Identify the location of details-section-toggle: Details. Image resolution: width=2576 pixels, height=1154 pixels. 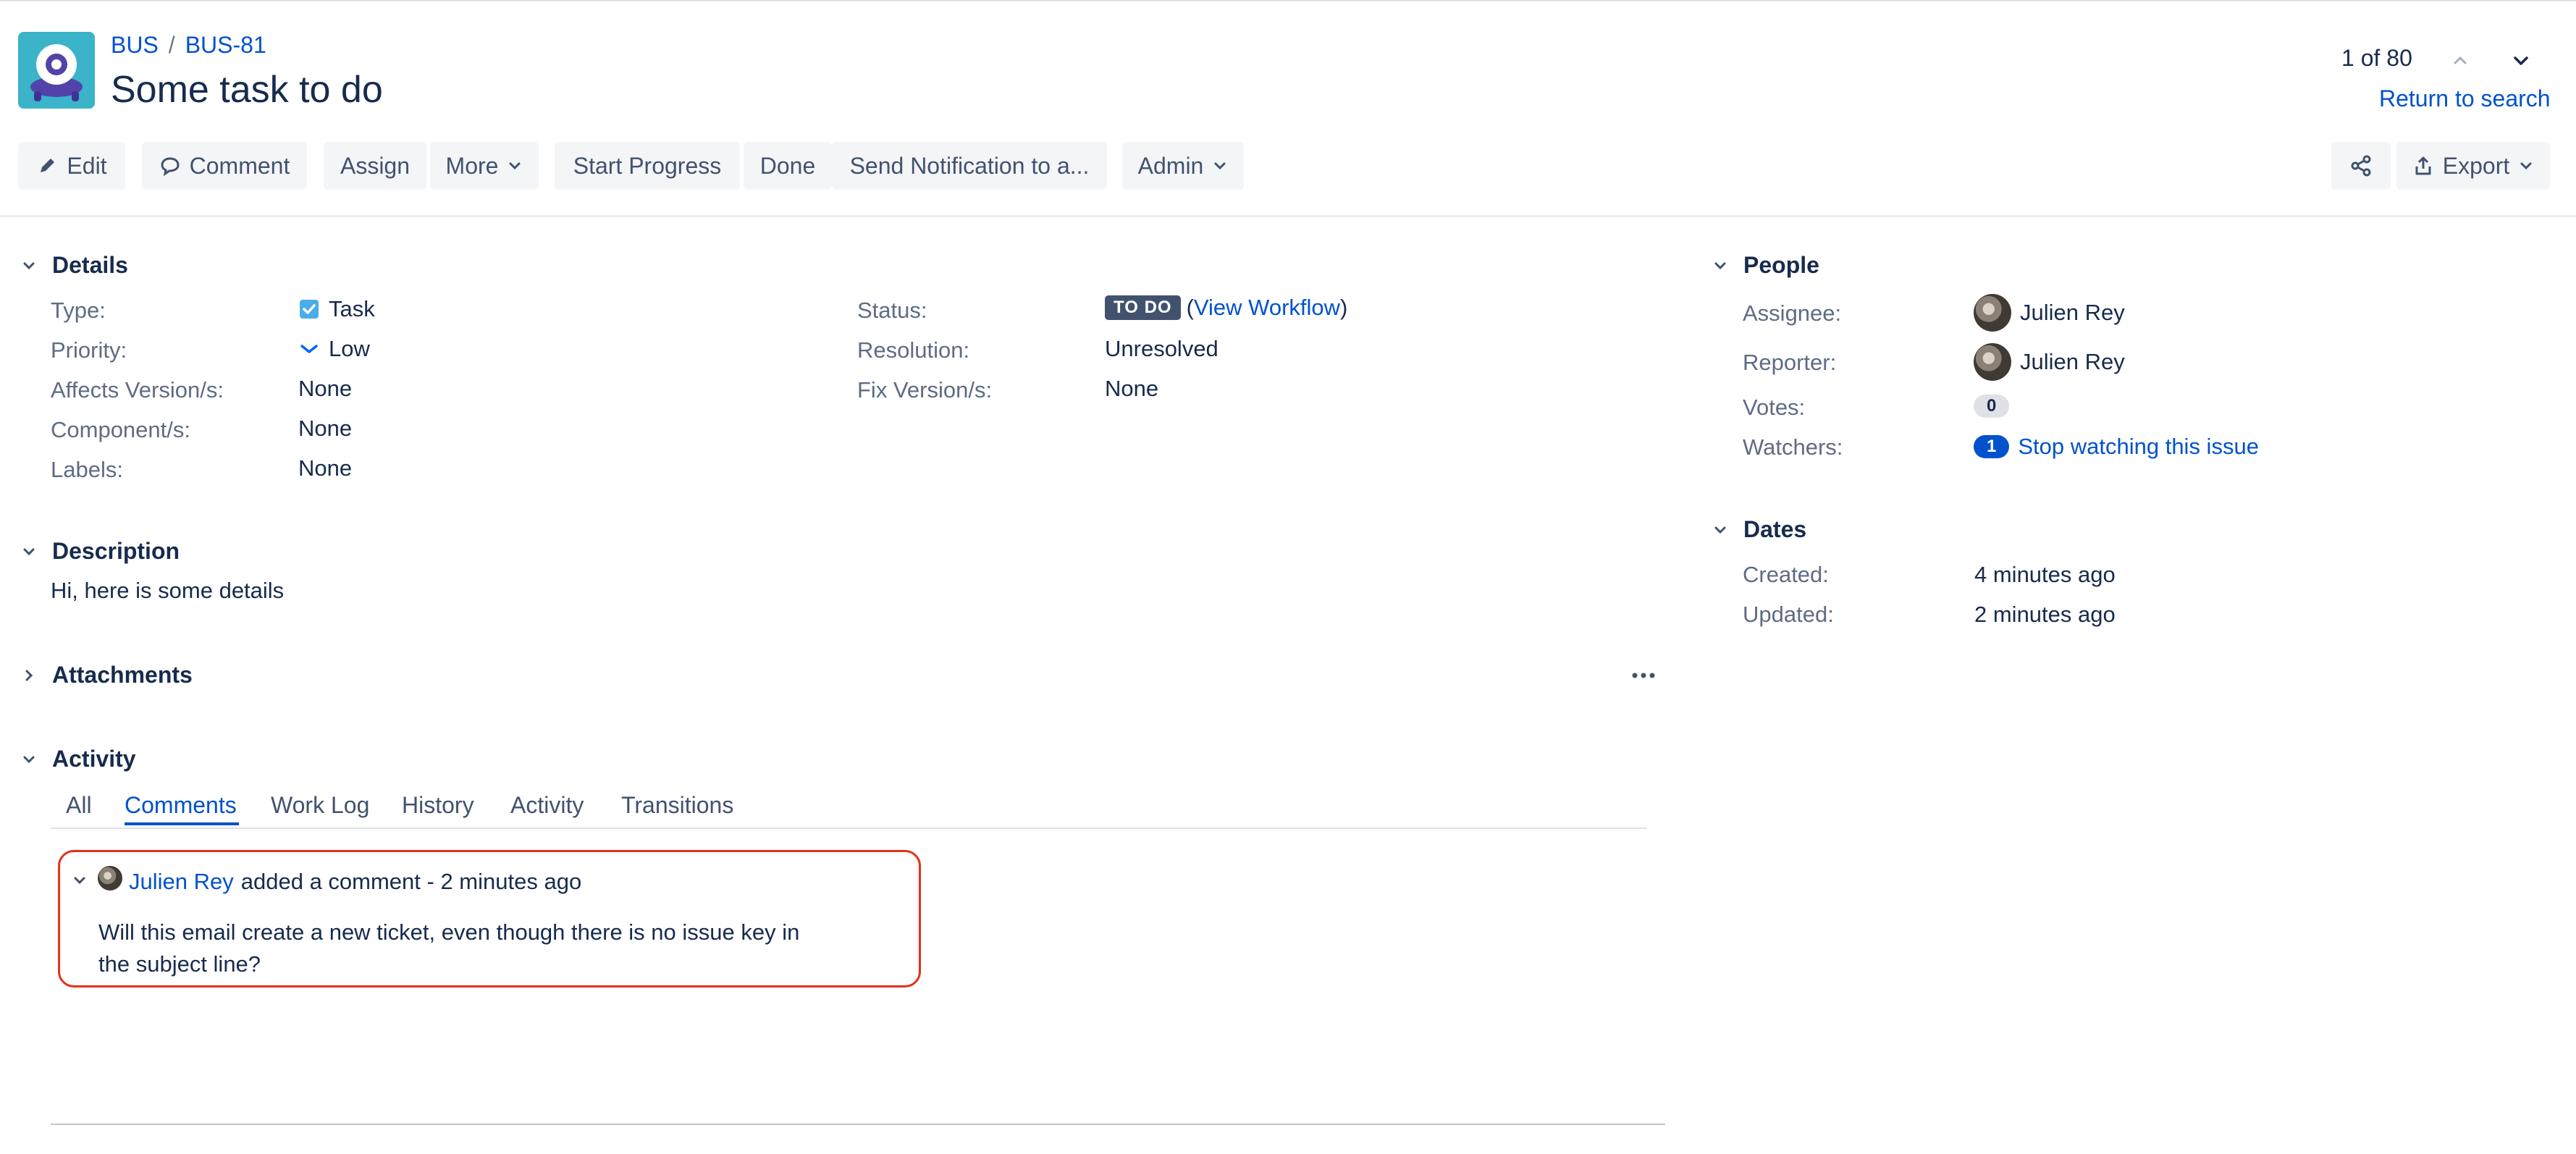
(73, 265).